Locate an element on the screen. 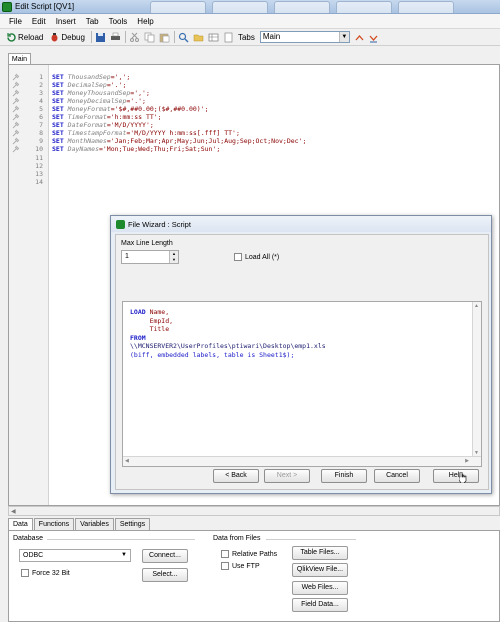  open-folder-icon is located at coordinates (198, 37).